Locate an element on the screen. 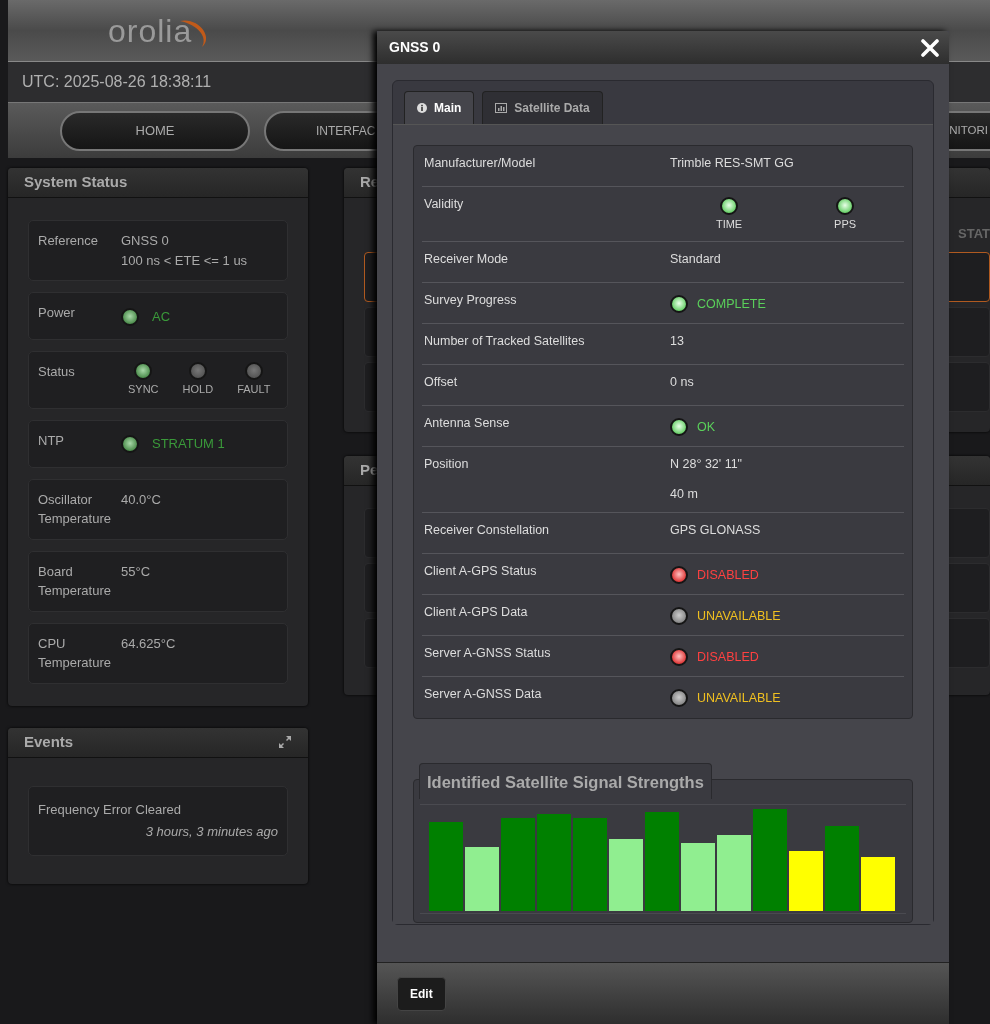 Image resolution: width=990 pixels, height=1024 pixels. row-label: Status is located at coordinates (57, 372).